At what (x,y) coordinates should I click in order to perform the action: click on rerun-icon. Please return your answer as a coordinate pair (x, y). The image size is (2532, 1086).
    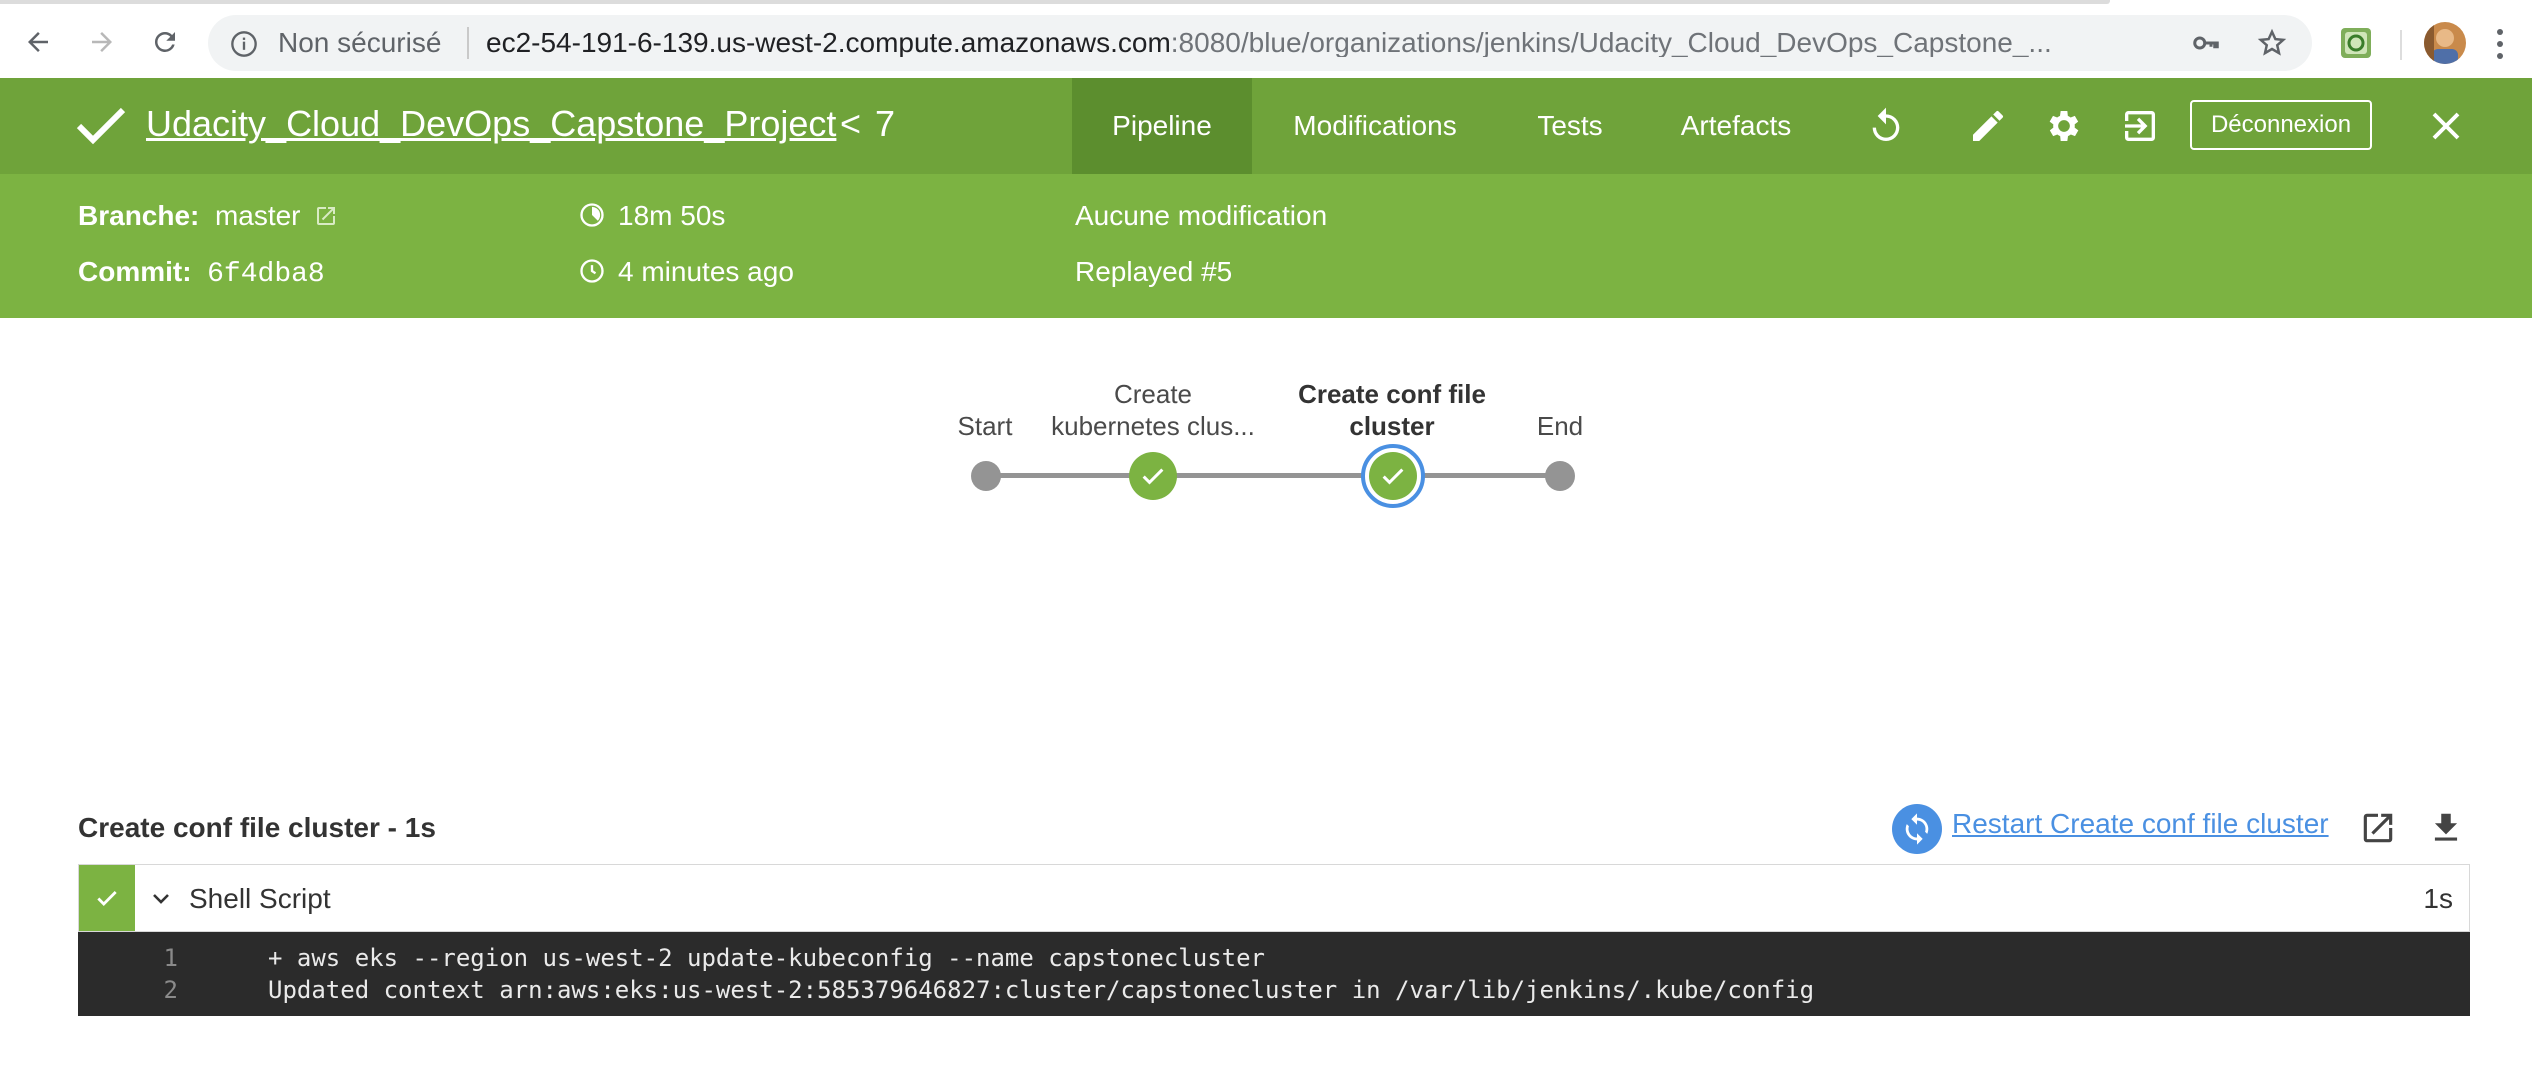
    Looking at the image, I should click on (1886, 126).